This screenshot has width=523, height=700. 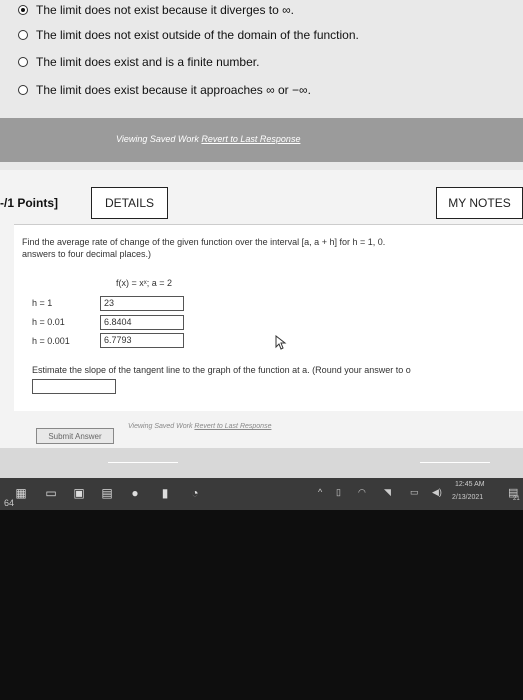 I want to click on radio-selected-icon, so click(x=23, y=10).